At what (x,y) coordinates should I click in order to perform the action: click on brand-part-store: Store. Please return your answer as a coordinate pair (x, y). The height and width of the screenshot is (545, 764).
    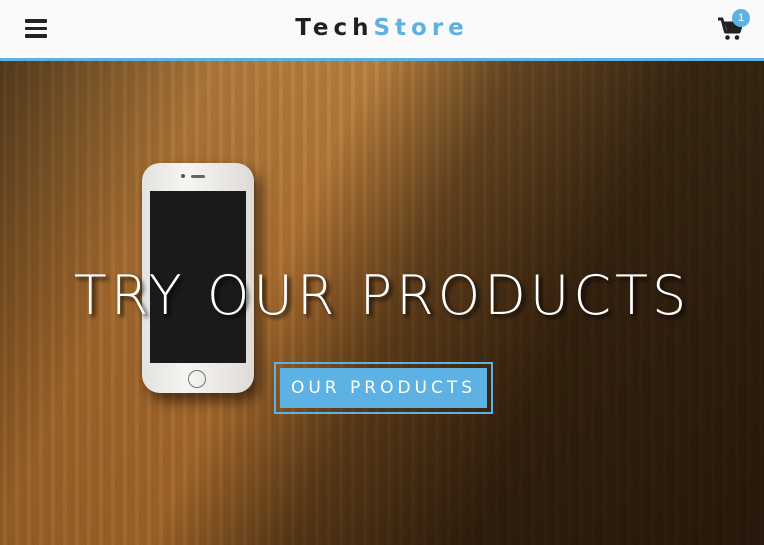
    Looking at the image, I should click on (421, 28).